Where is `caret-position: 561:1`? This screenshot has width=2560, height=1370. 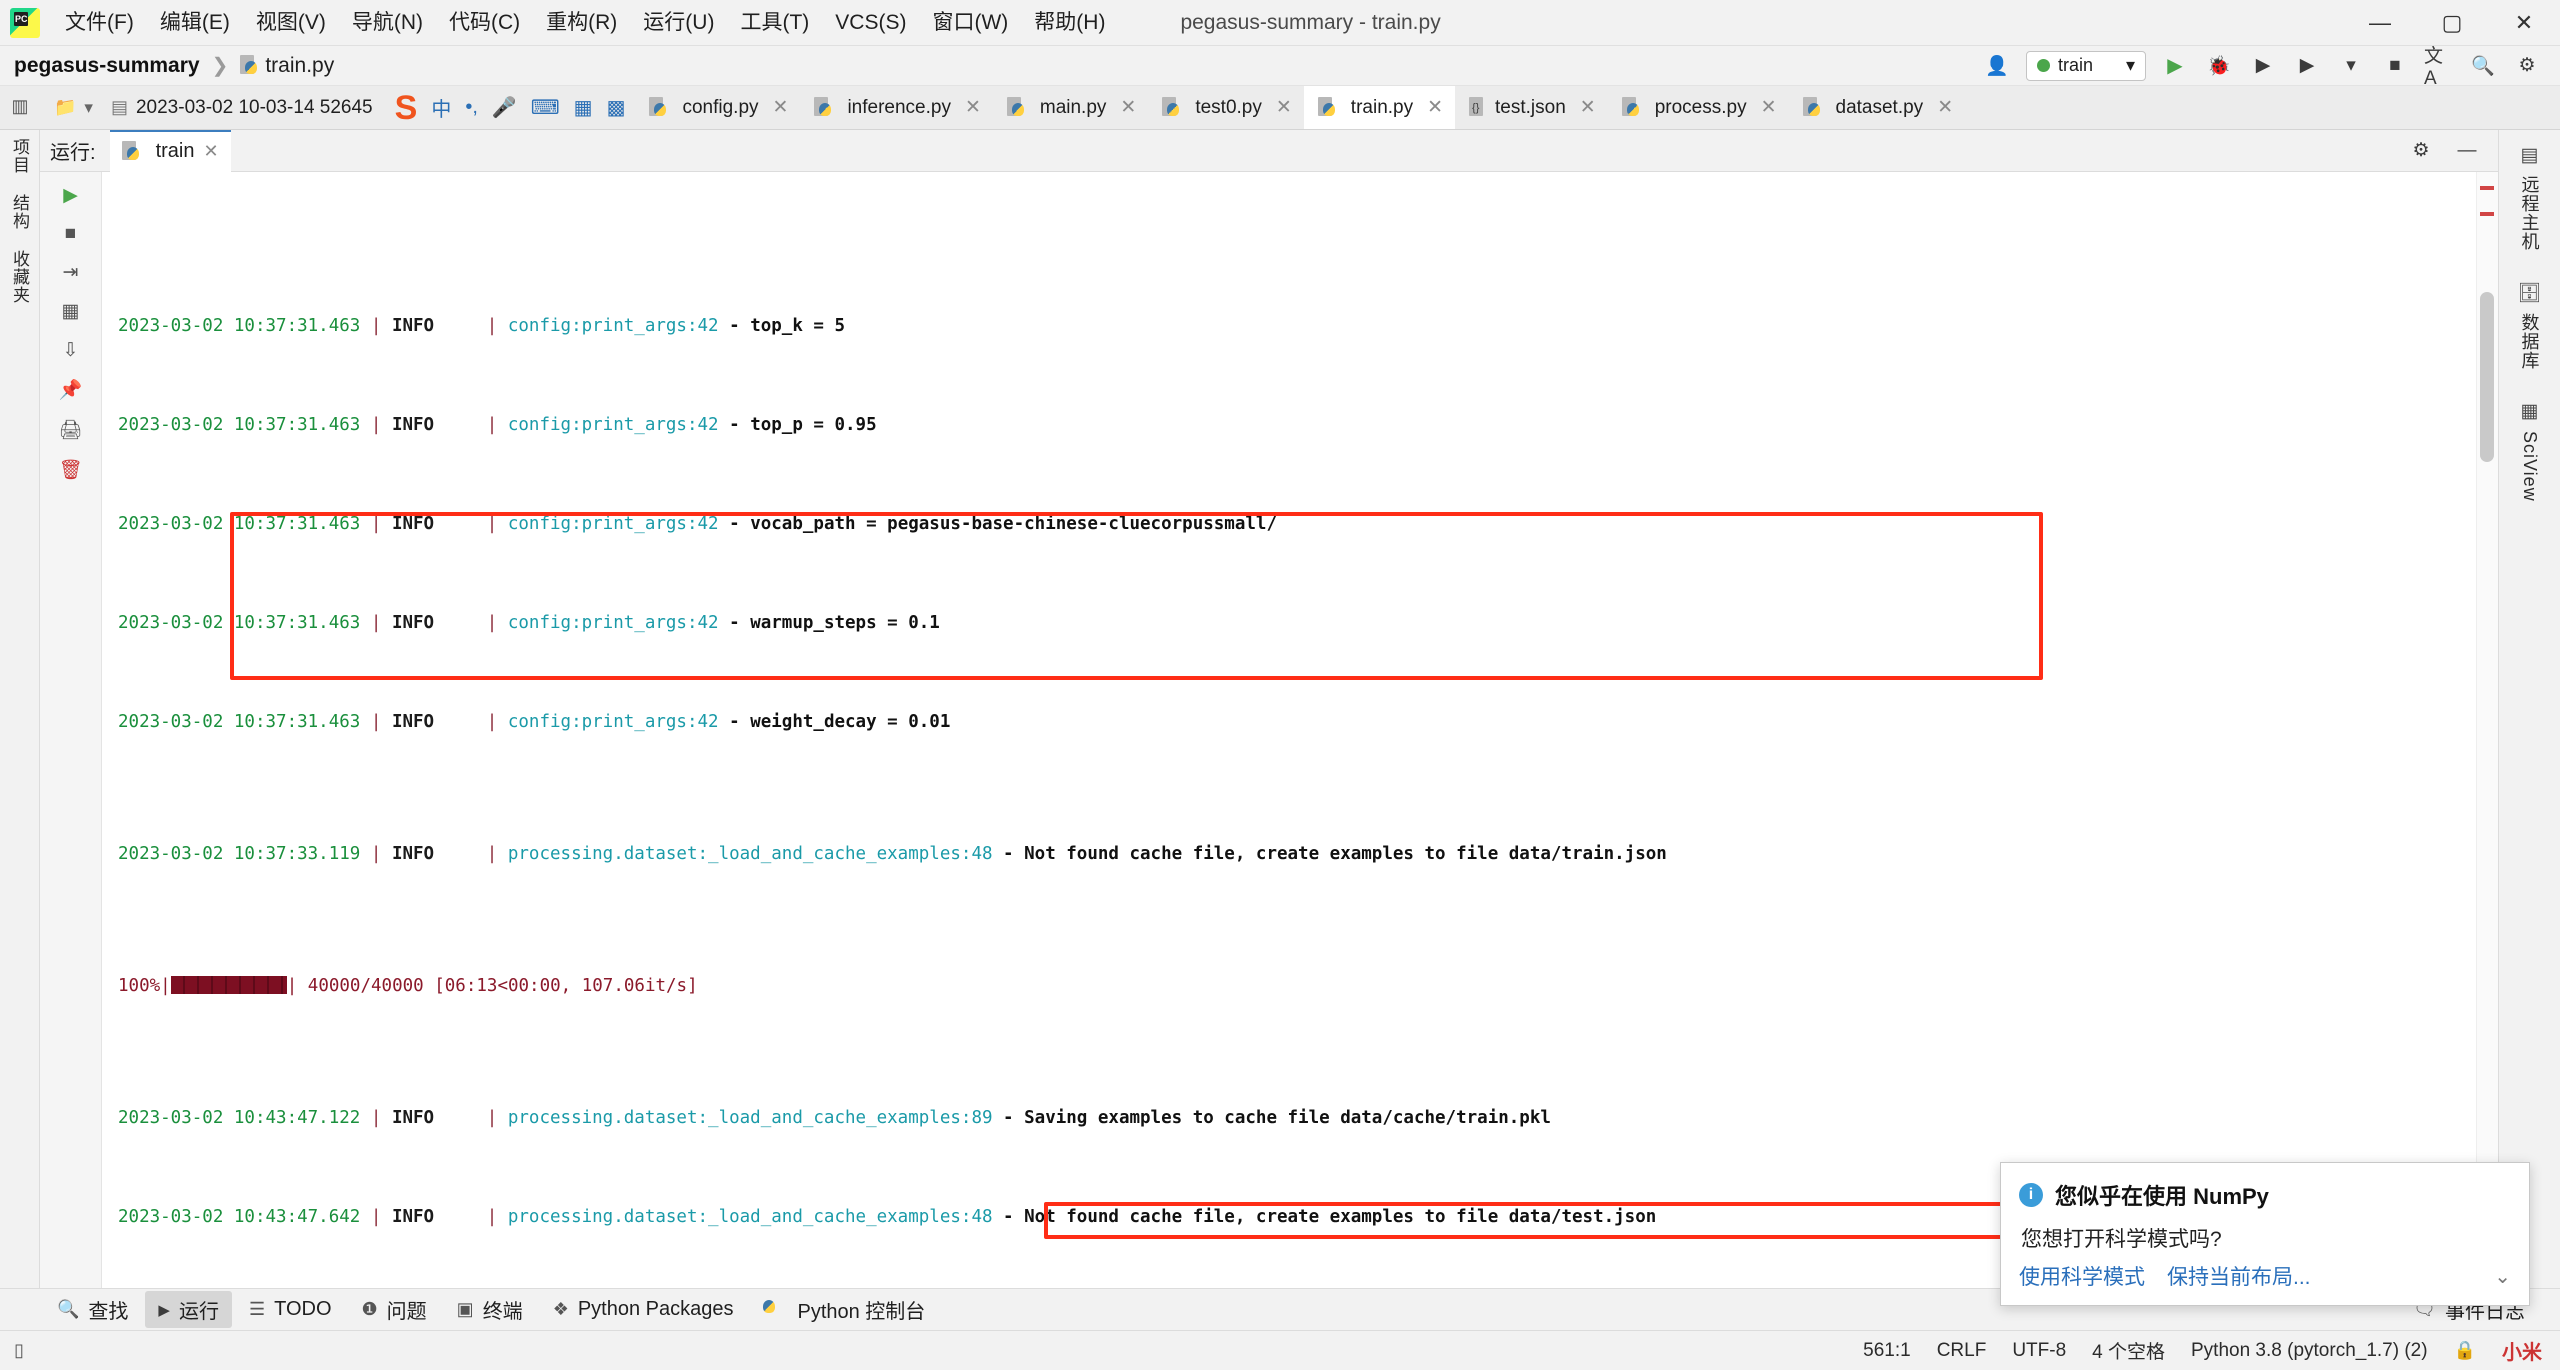 caret-position: 561:1 is located at coordinates (1887, 1351).